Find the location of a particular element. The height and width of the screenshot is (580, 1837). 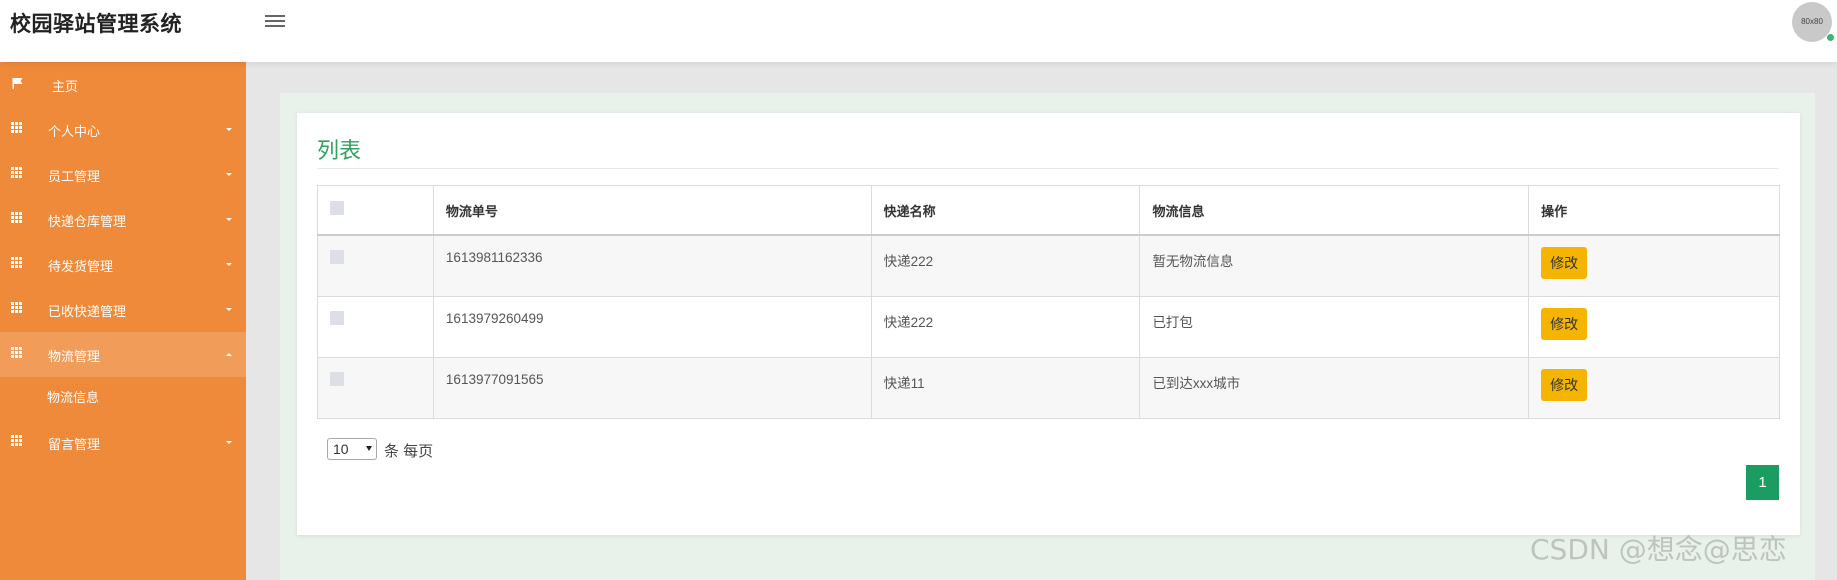

menu-toggle-icon is located at coordinates (275, 21).